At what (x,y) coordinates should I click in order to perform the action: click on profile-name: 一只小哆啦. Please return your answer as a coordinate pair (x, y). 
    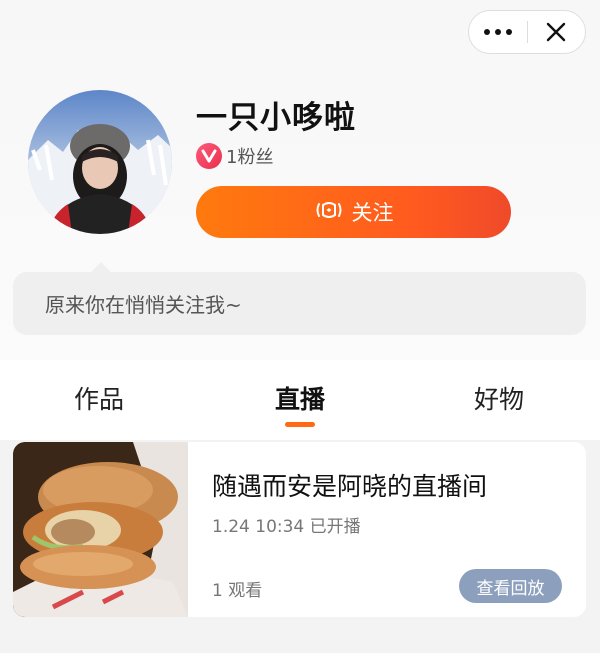
    Looking at the image, I should click on (276, 118).